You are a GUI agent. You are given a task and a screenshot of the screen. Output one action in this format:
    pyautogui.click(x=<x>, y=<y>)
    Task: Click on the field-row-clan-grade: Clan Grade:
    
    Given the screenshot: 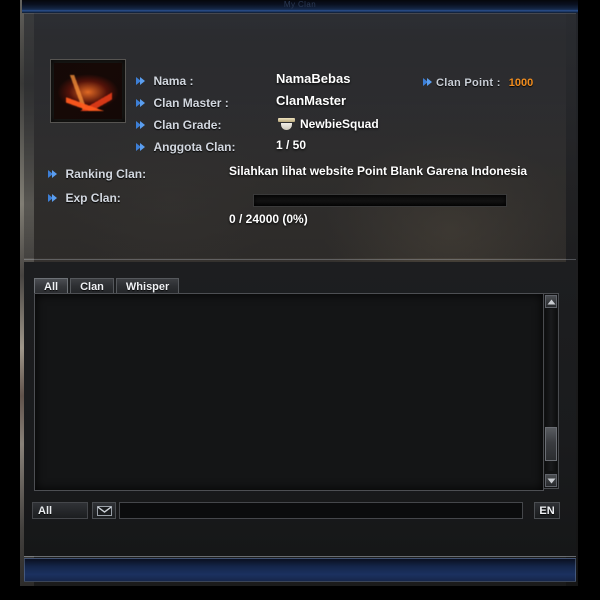 What is the action you would take?
    pyautogui.click(x=178, y=125)
    